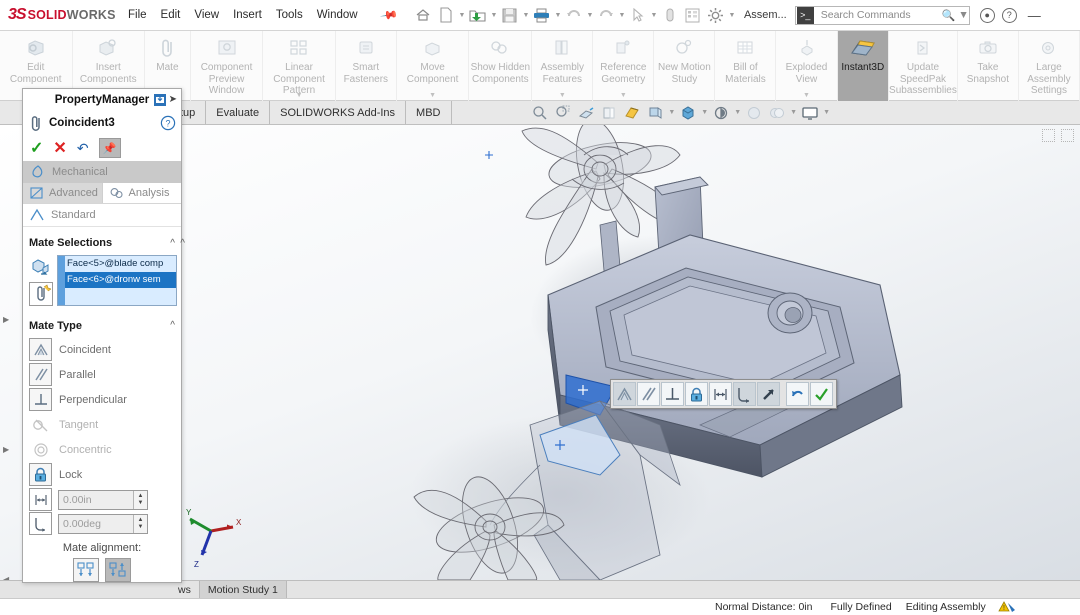  What do you see at coordinates (638, 15) in the screenshot?
I see `select-cursor-icon` at bounding box center [638, 15].